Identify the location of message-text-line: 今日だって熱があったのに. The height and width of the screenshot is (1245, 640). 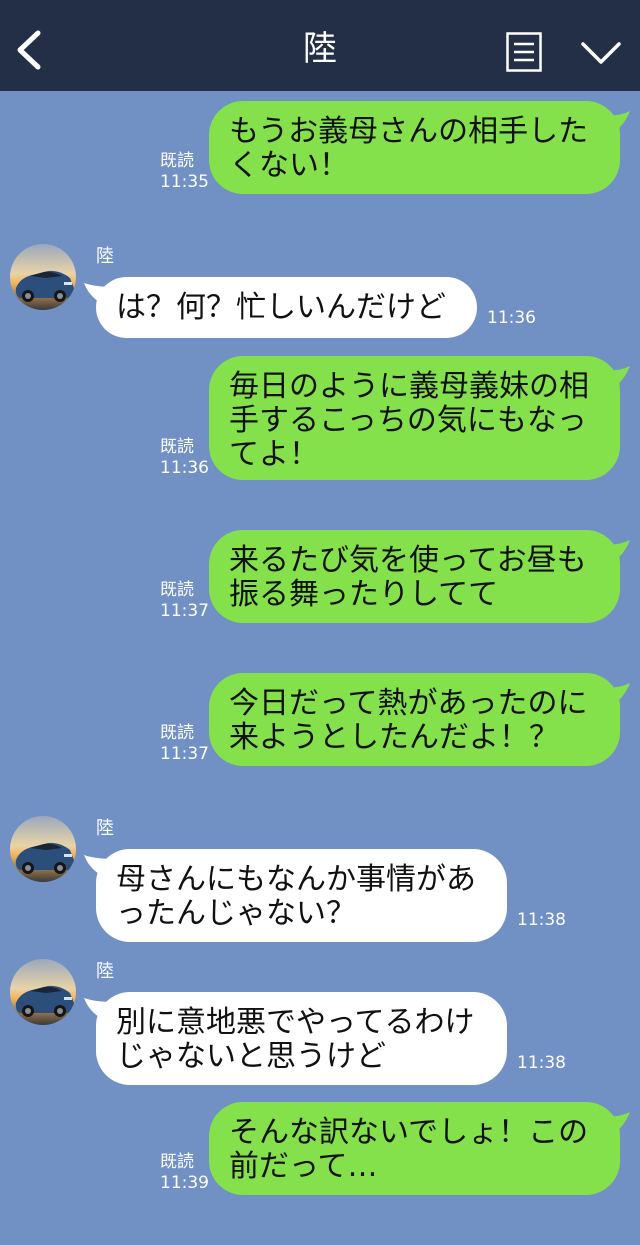
(408, 703).